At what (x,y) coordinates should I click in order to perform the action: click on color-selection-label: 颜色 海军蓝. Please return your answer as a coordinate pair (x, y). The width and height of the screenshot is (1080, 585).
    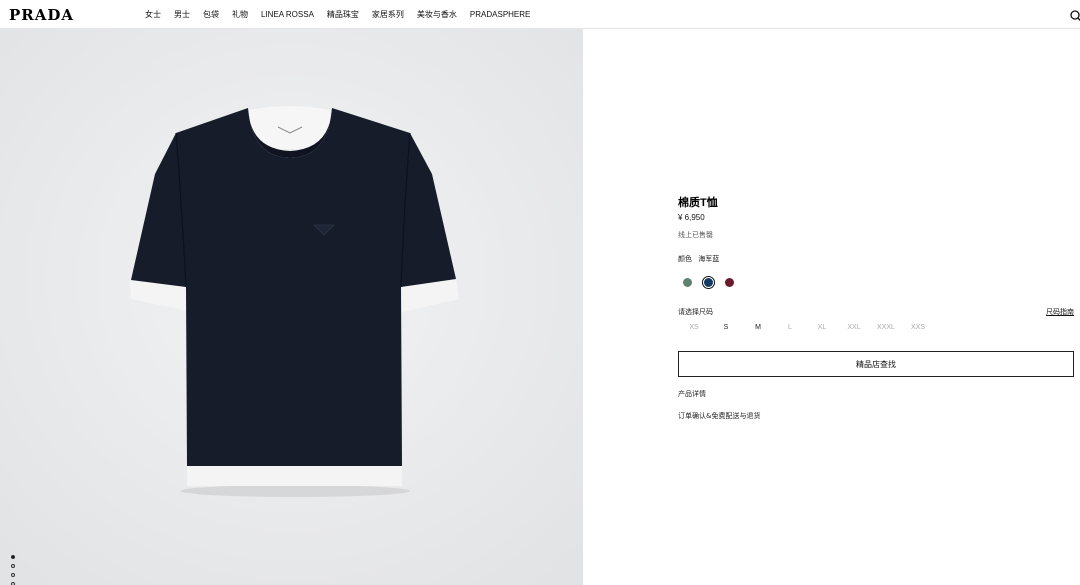
    Looking at the image, I should click on (698, 259).